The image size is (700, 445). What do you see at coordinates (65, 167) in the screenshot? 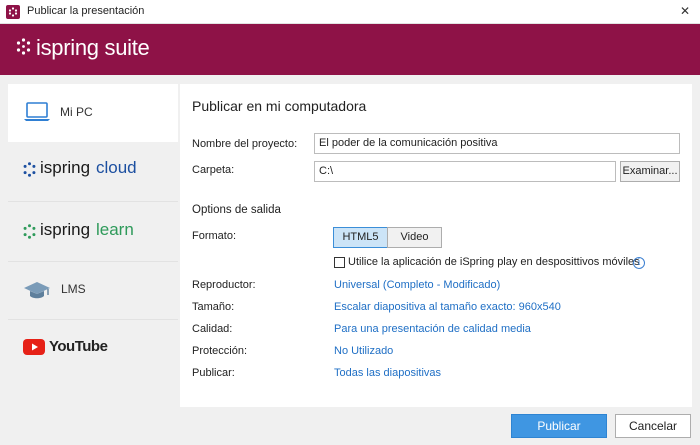
I see `ispring-cloud-word: ispring` at bounding box center [65, 167].